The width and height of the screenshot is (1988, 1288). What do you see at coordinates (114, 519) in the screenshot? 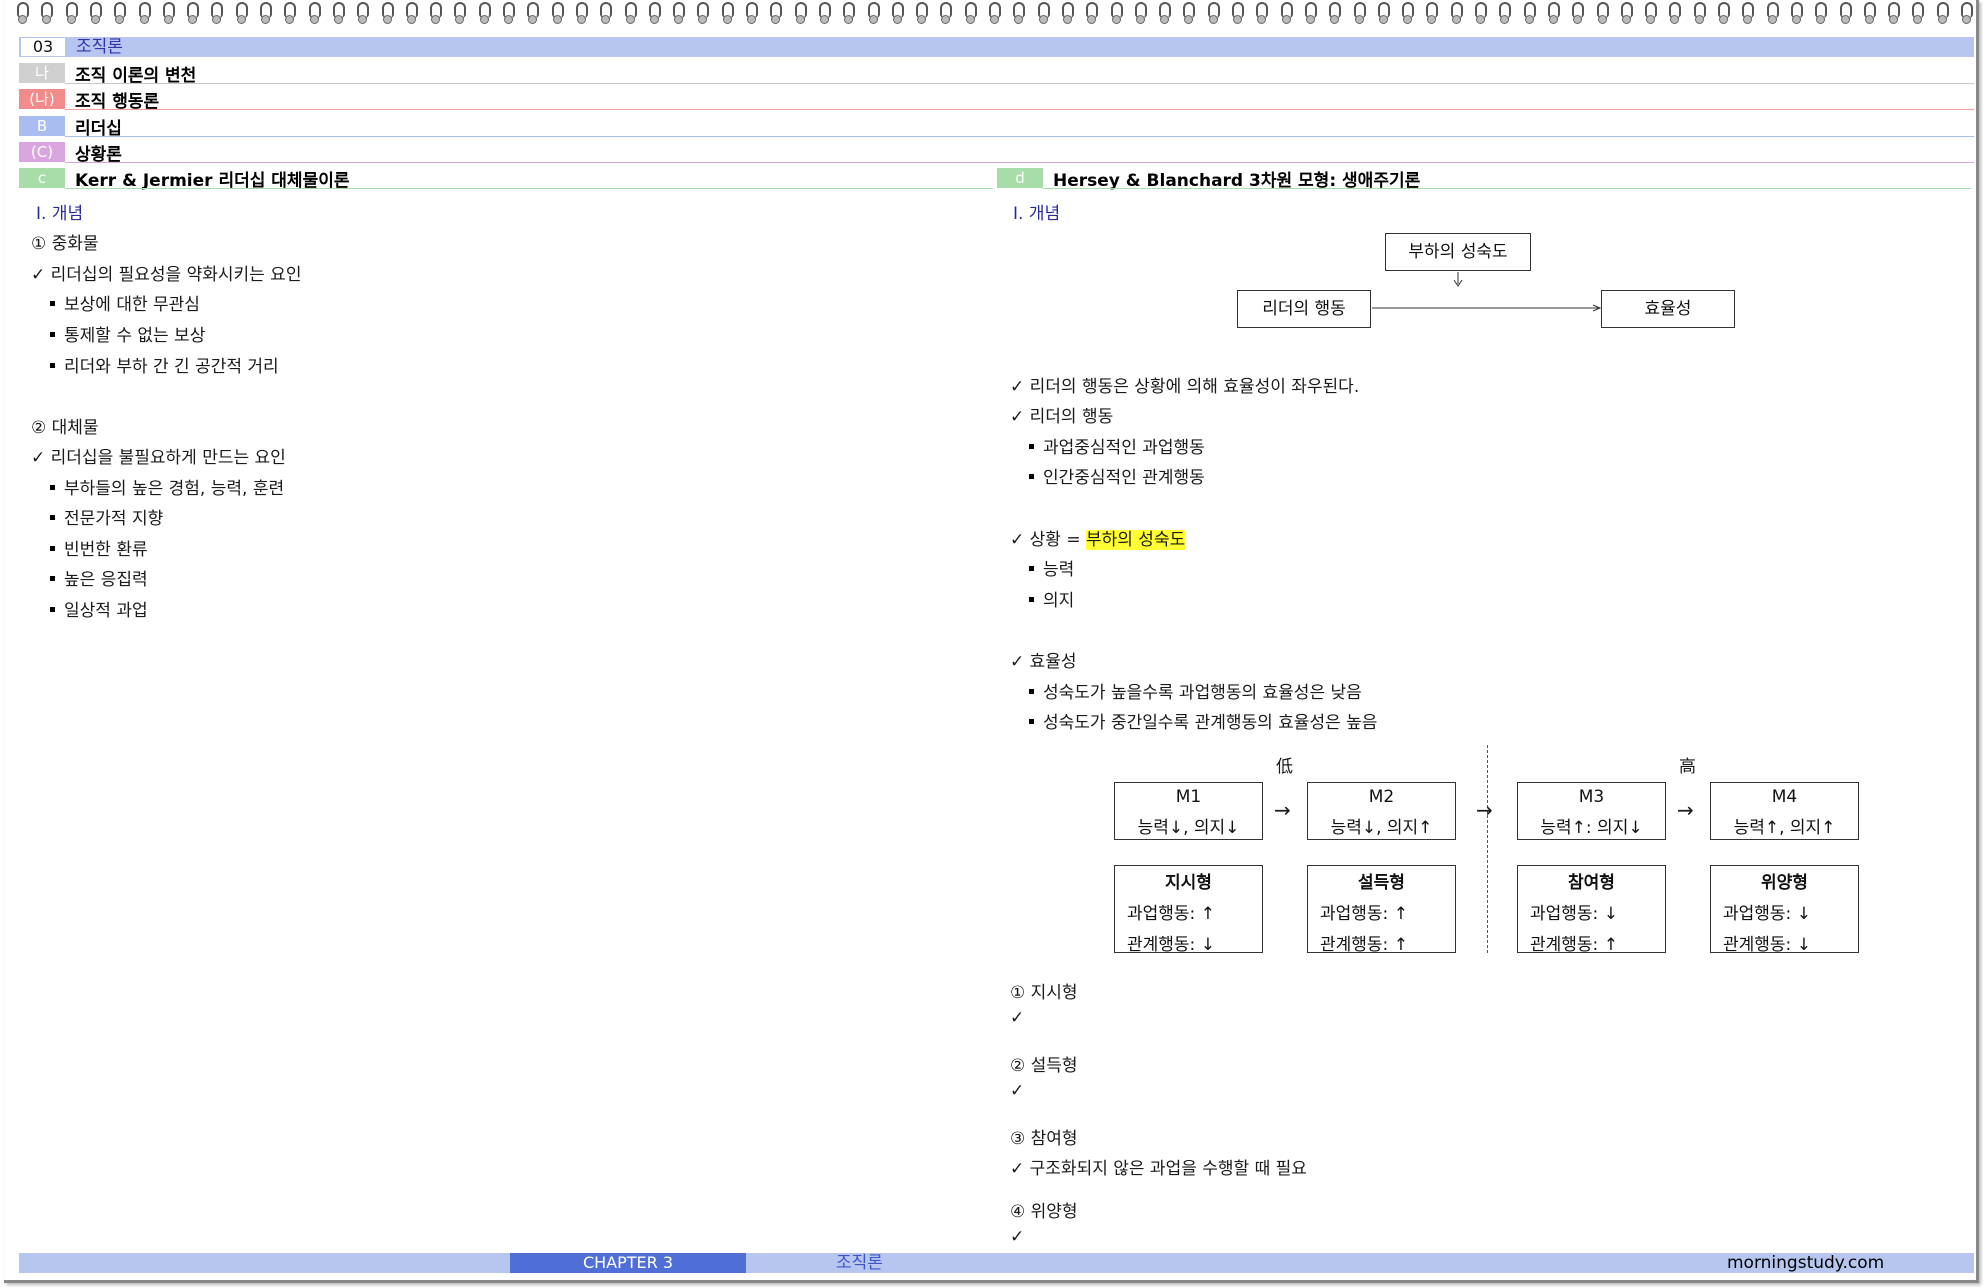
I see `list-item-text: 전문가적 지향` at bounding box center [114, 519].